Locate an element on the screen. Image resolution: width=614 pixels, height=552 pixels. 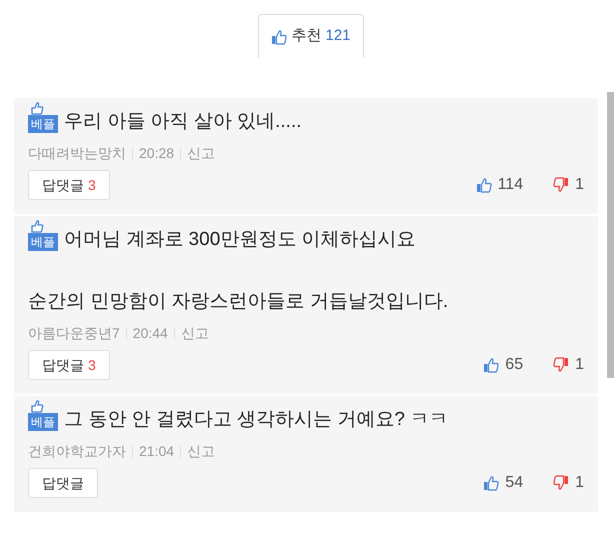
comment-text: 어머님 계좌로 300만원정도 이체하십시요 is located at coordinates (240, 240).